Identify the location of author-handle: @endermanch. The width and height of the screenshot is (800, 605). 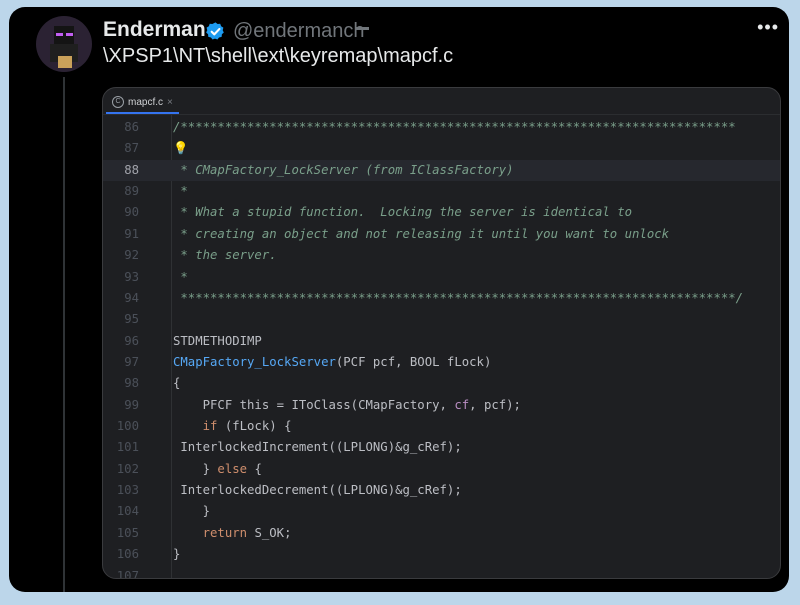
(298, 31).